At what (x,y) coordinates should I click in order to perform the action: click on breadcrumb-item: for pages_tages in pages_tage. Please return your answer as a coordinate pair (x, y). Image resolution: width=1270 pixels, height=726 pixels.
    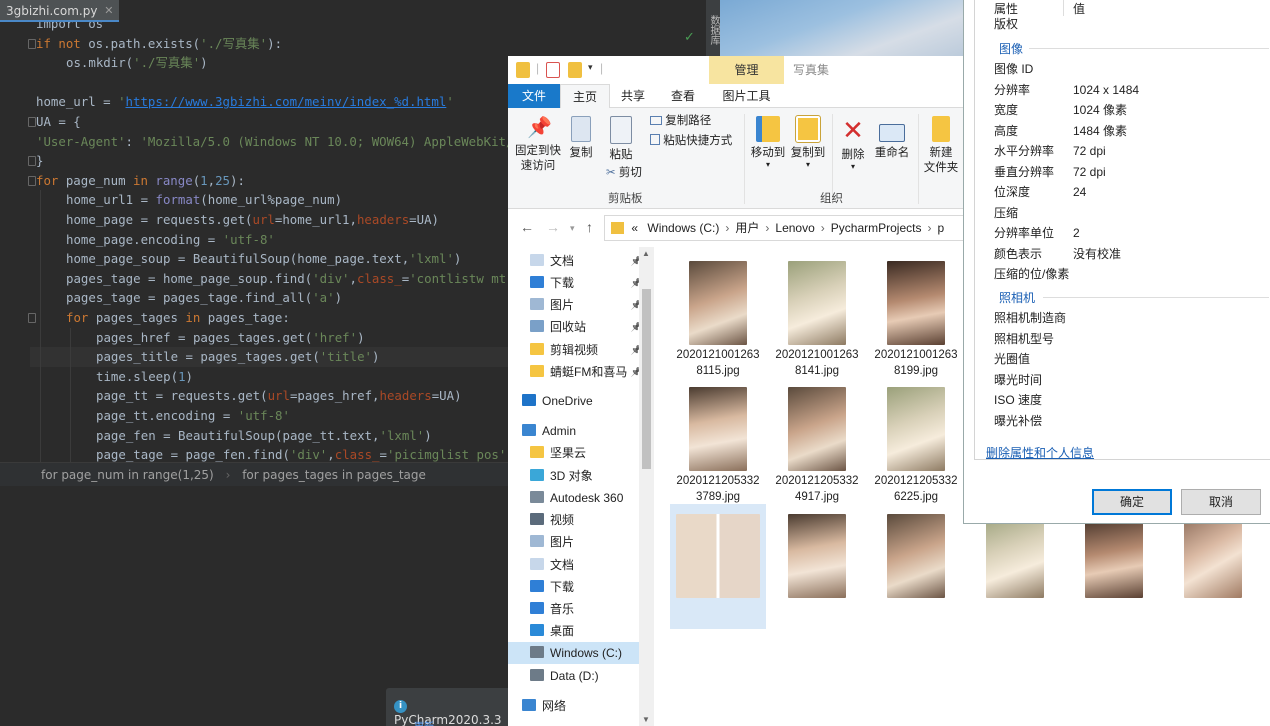
    Looking at the image, I should click on (334, 475).